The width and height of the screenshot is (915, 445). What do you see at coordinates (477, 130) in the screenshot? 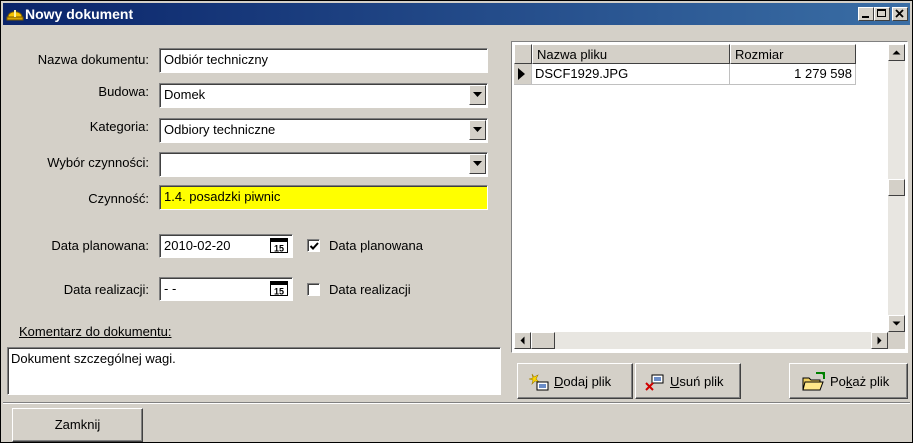
I see `kategoria-dropdown-button` at bounding box center [477, 130].